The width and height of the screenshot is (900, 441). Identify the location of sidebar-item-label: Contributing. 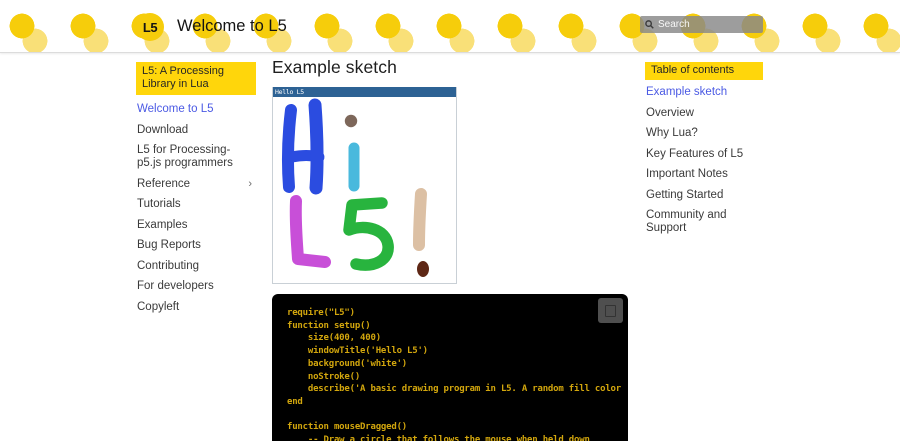
(168, 265).